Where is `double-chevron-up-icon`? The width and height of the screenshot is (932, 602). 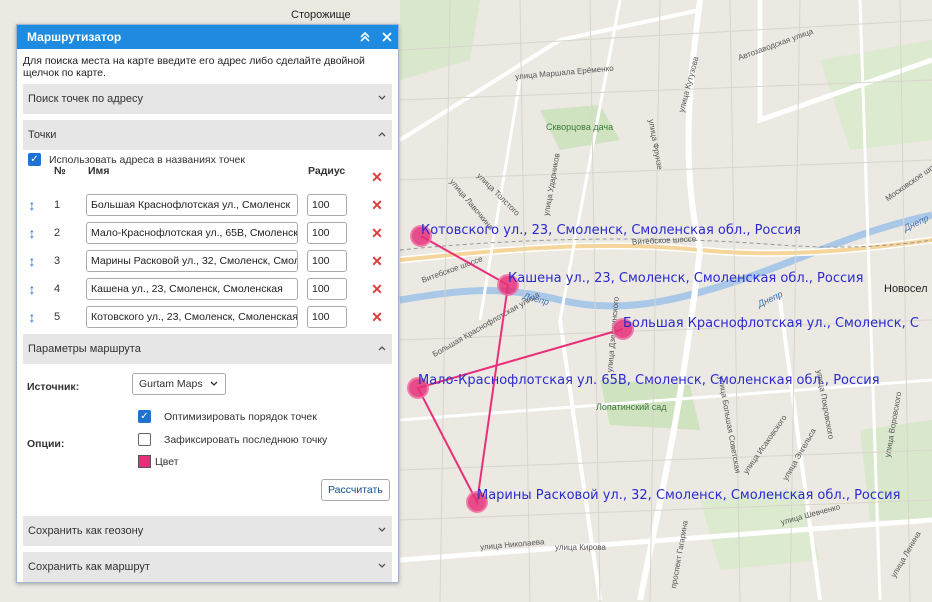
double-chevron-up-icon is located at coordinates (365, 37).